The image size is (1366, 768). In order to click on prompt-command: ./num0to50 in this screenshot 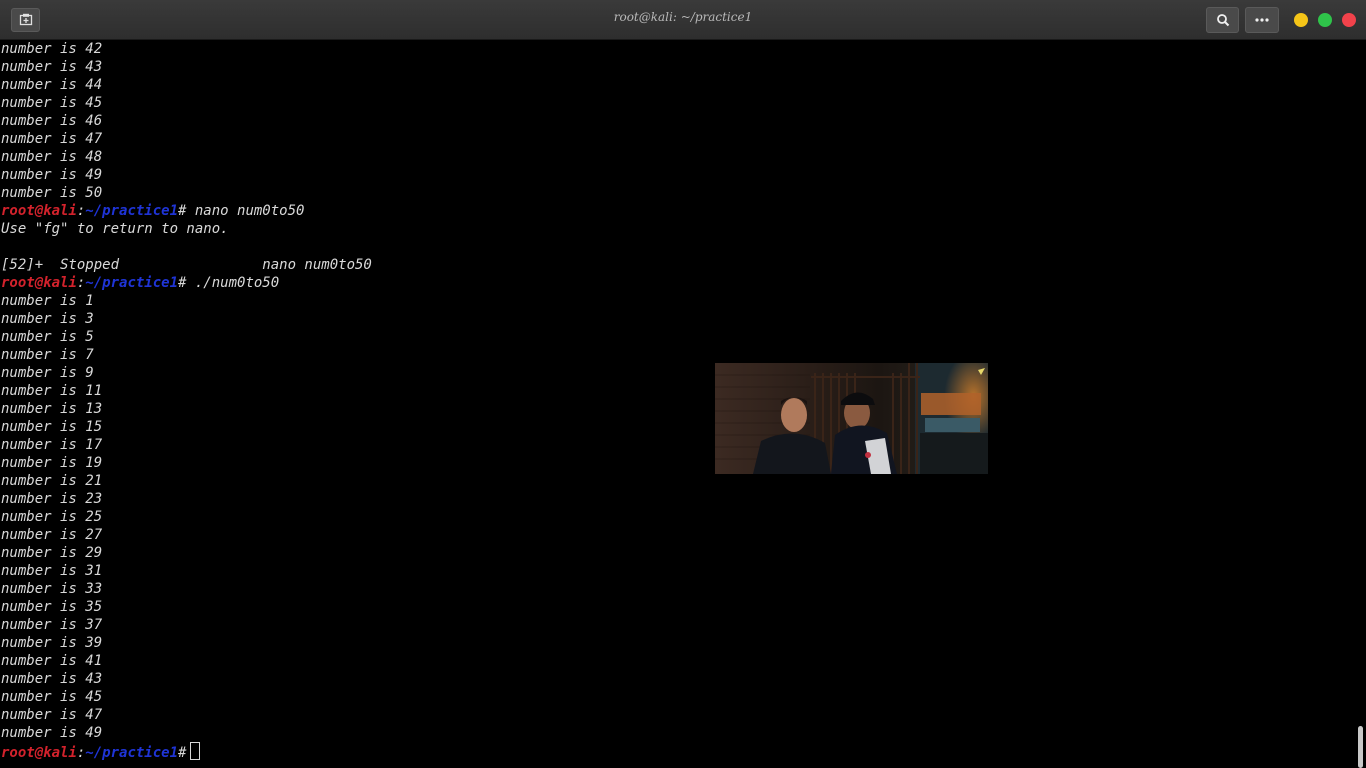, I will do `click(233, 283)`.